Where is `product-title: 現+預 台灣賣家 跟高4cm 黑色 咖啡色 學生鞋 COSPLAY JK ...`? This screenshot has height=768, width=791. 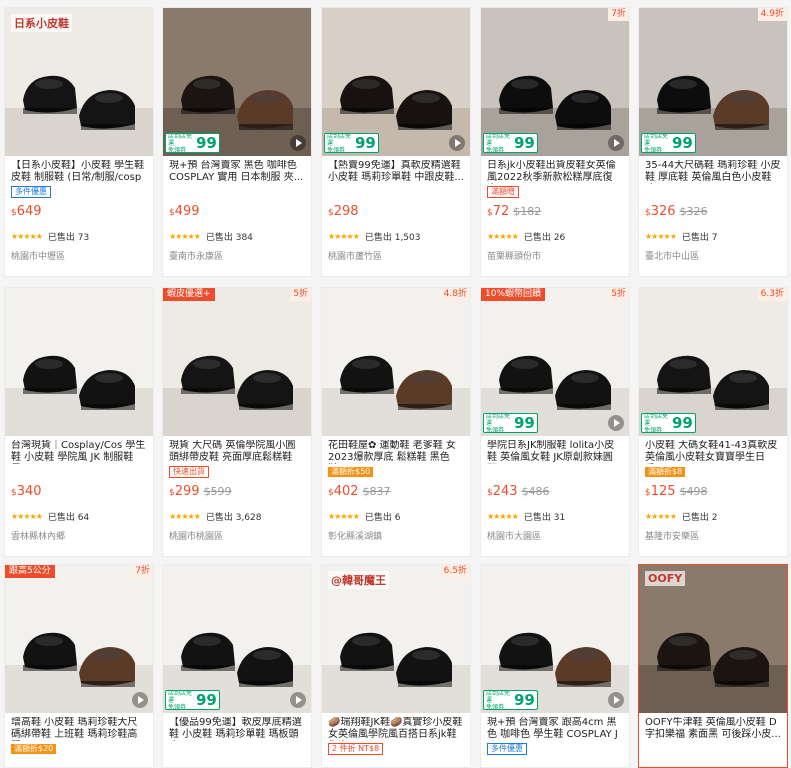 product-title: 現+預 台灣賣家 跟高4cm 黑色 咖啡色 學生鞋 COSPLAY JK ... is located at coordinates (555, 729).